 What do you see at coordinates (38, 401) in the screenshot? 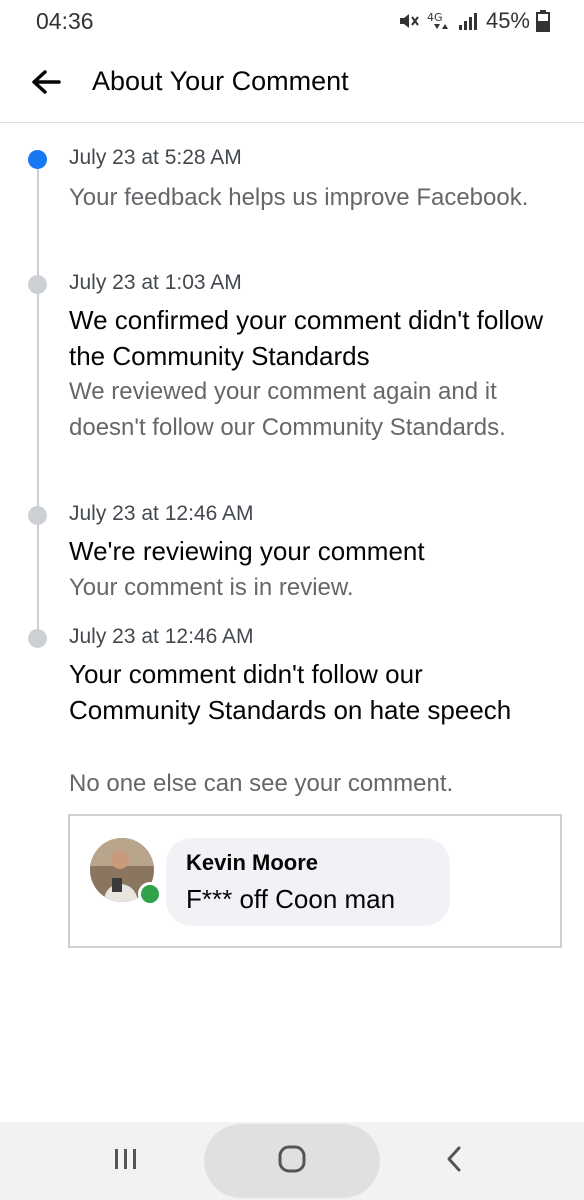
I see `timeline-line` at bounding box center [38, 401].